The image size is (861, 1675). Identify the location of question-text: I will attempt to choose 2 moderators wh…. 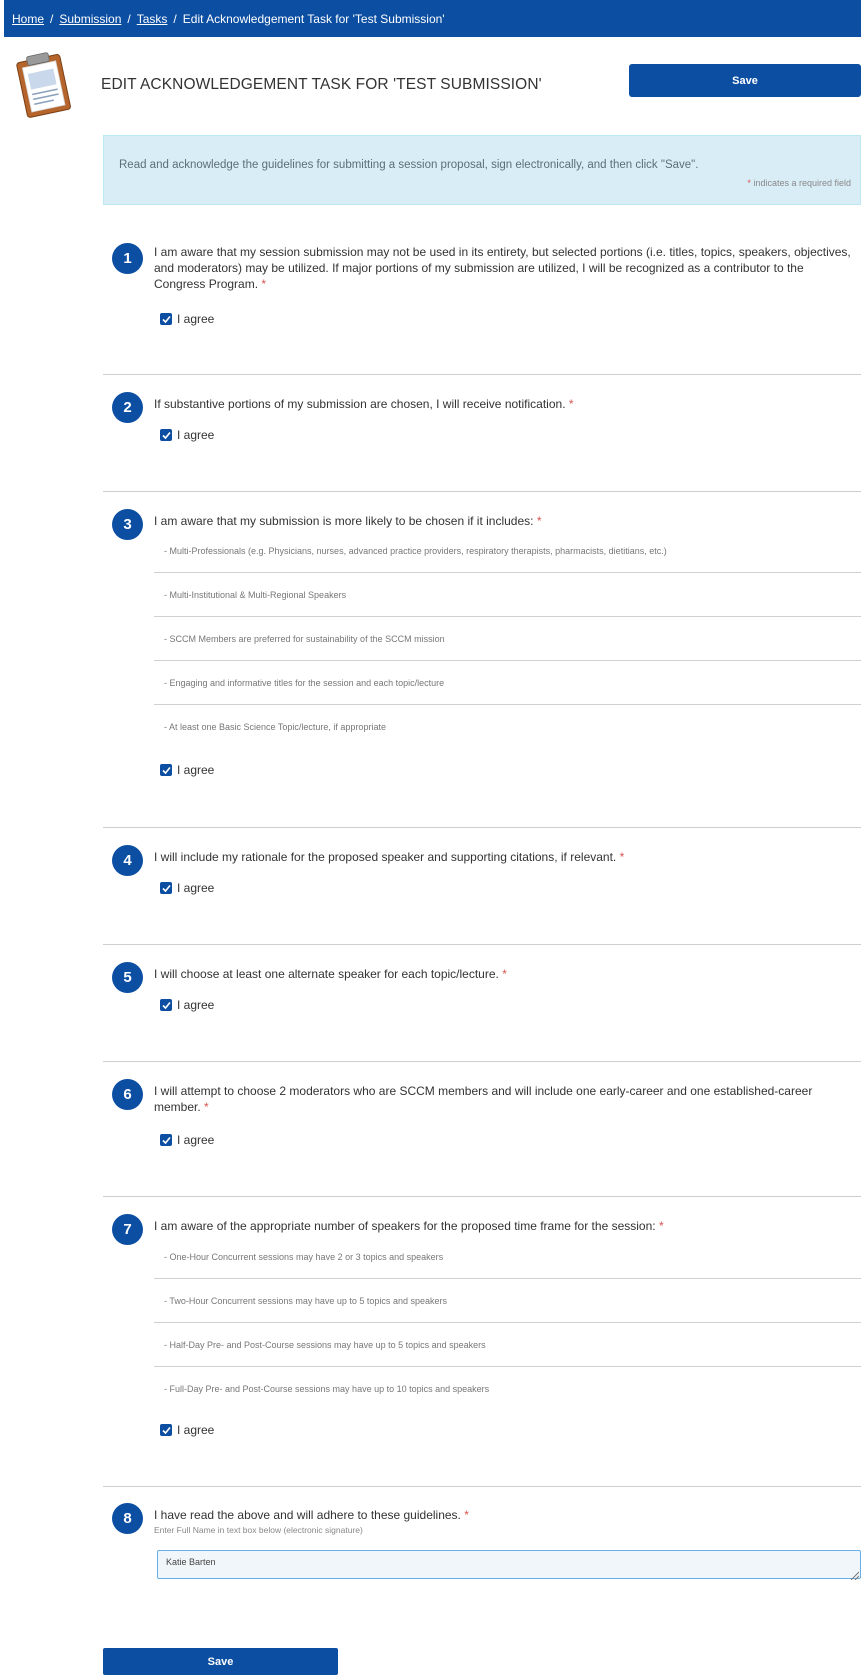
(504, 1099).